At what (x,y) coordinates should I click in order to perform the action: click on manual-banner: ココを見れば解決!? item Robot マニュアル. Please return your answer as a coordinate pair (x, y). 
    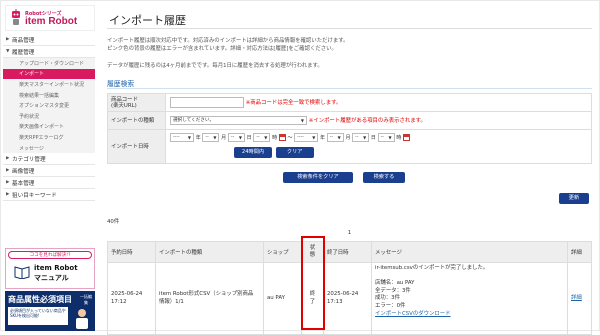
    Looking at the image, I should click on (50, 268).